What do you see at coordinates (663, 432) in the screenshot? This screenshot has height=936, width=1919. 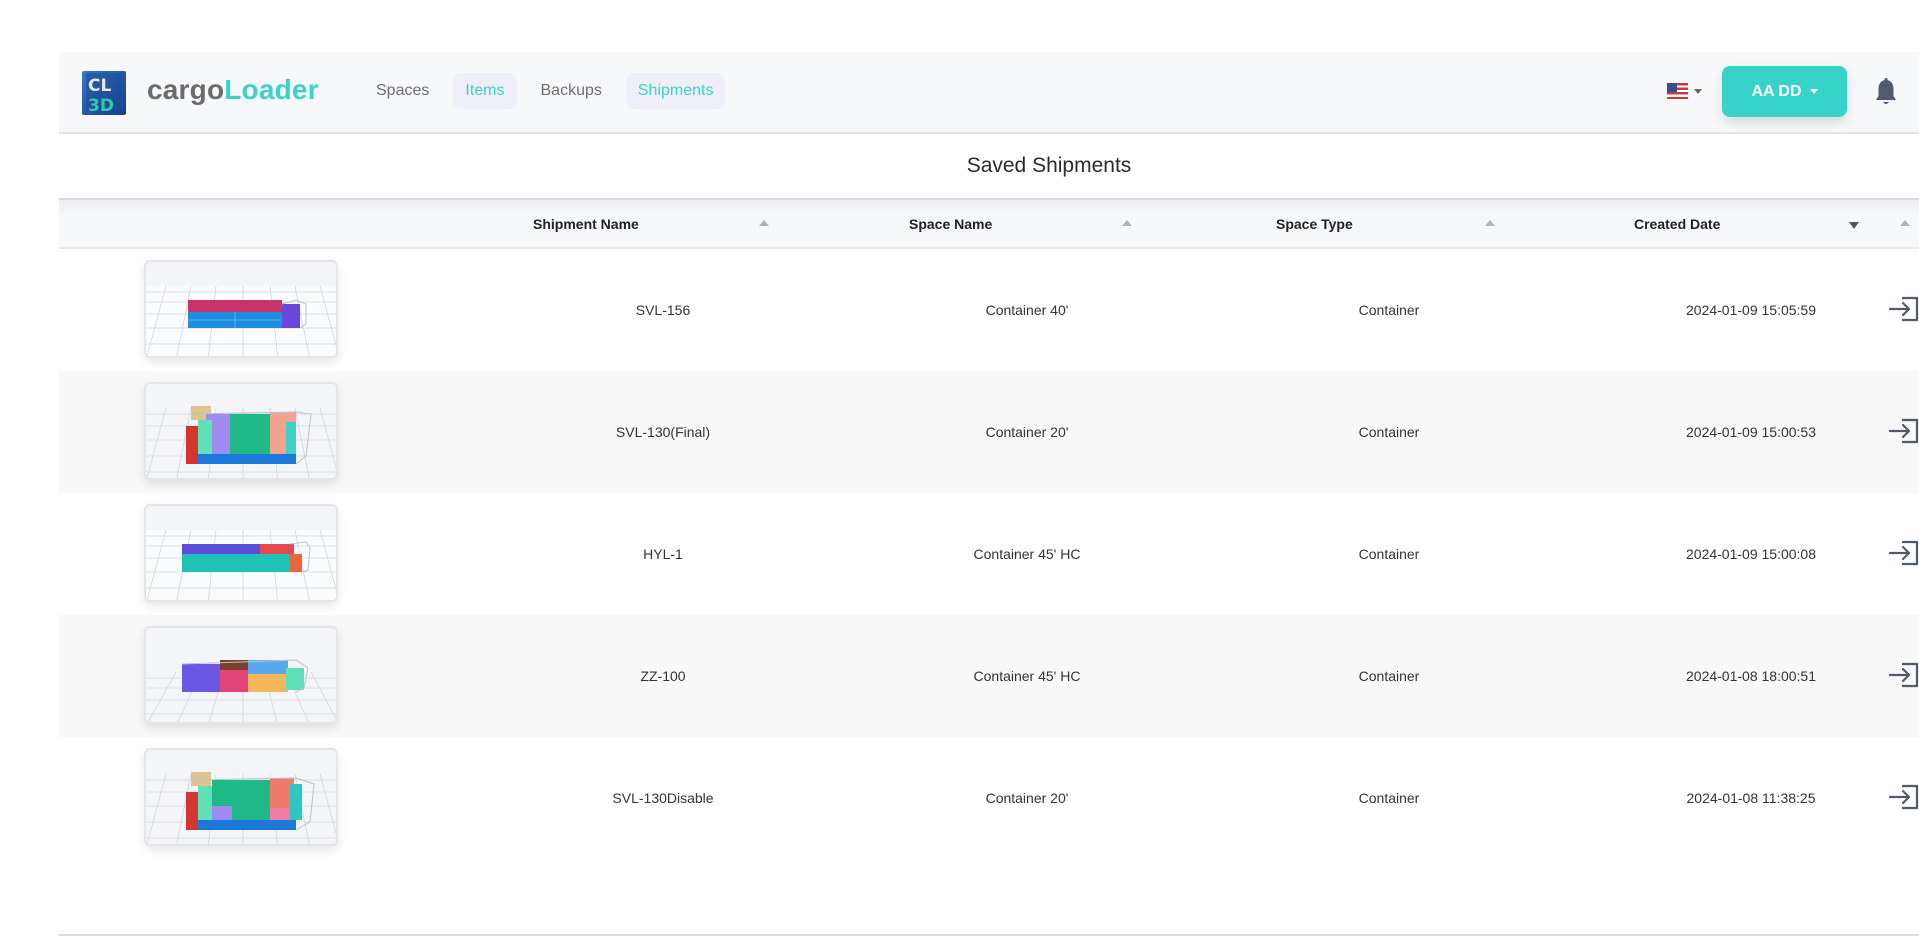 I see `cell-shipment-name: SVL-130(Final)` at bounding box center [663, 432].